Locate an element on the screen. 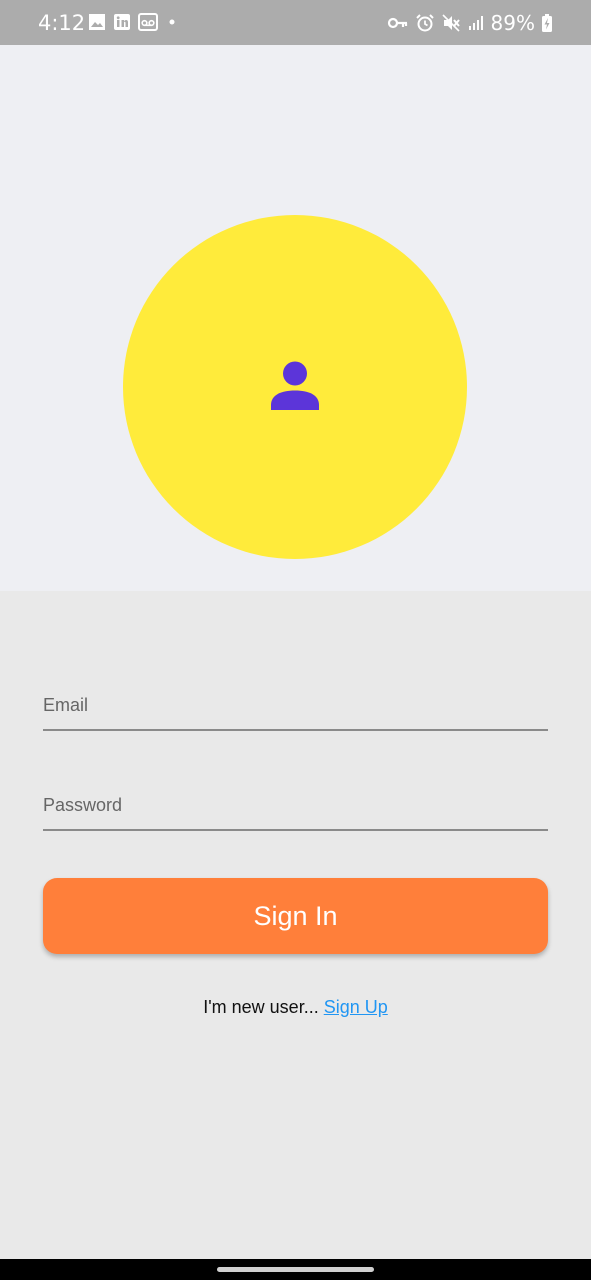 This screenshot has height=1280, width=591. password-field-container is located at coordinates (295, 806).